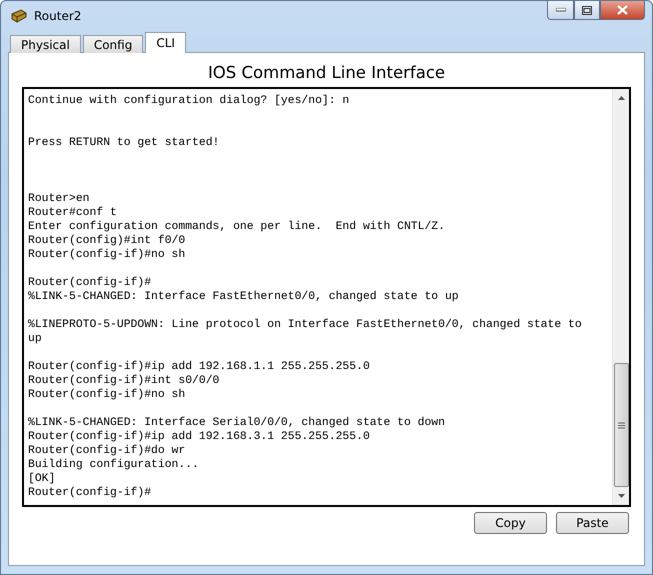 This screenshot has height=575, width=653. What do you see at coordinates (620, 297) in the screenshot?
I see `scrollbar` at bounding box center [620, 297].